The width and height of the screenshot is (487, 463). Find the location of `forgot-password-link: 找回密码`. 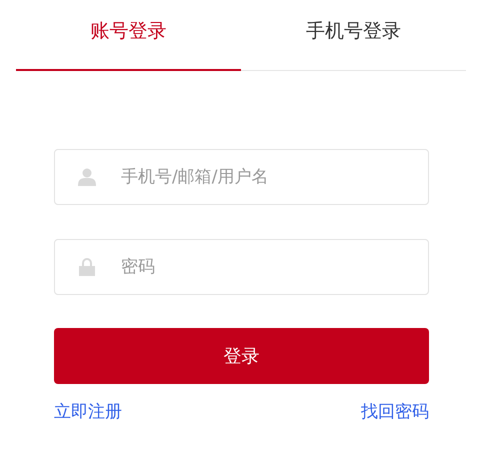

forgot-password-link: 找回密码 is located at coordinates (395, 411).